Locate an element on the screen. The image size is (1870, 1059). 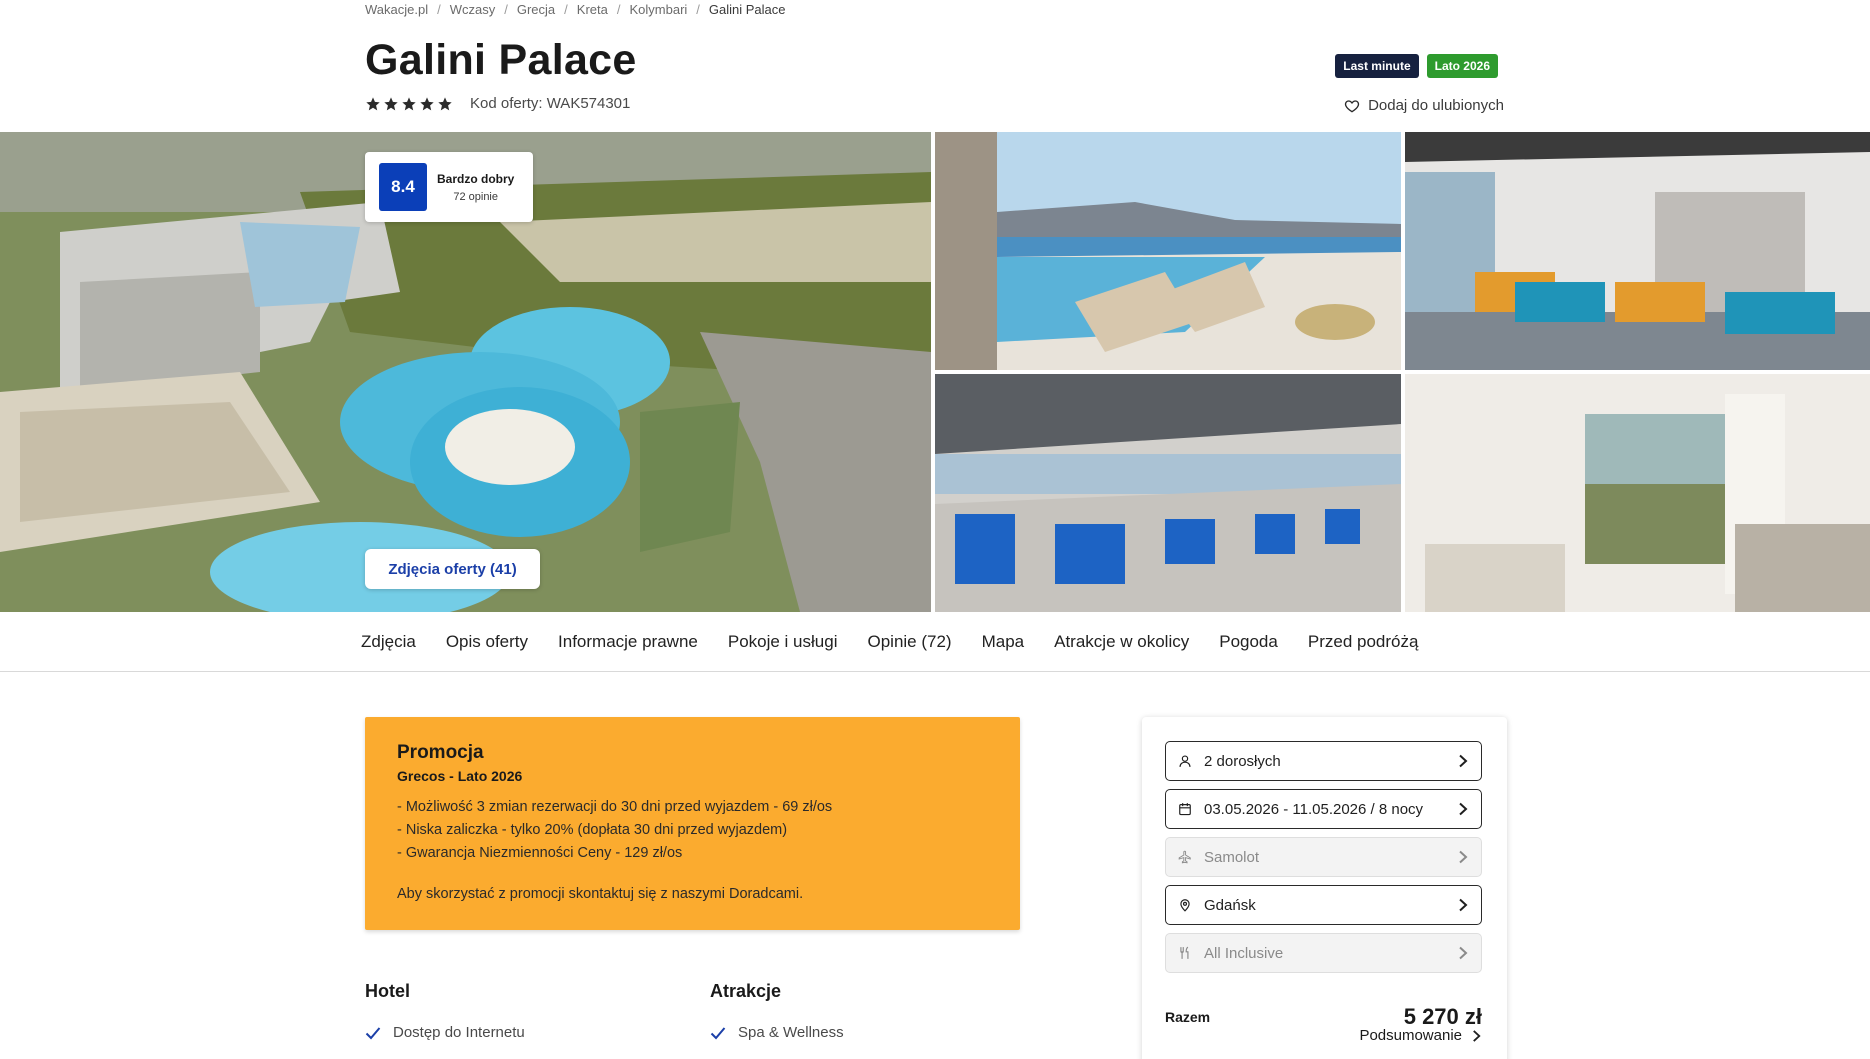
hotel-features-heading: Hotel is located at coordinates (387, 991).